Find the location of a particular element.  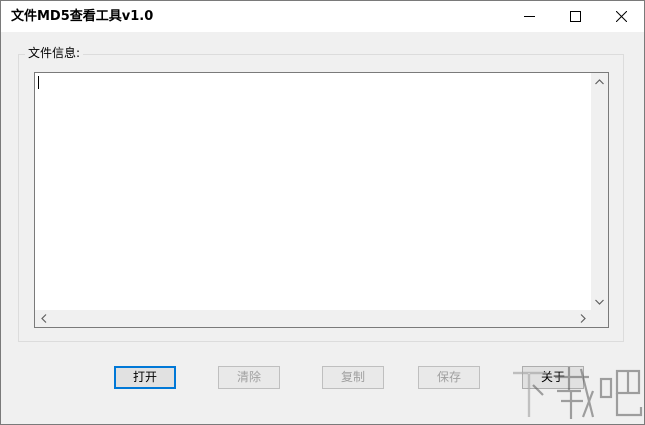

chevron-left-icon is located at coordinates (43, 318).